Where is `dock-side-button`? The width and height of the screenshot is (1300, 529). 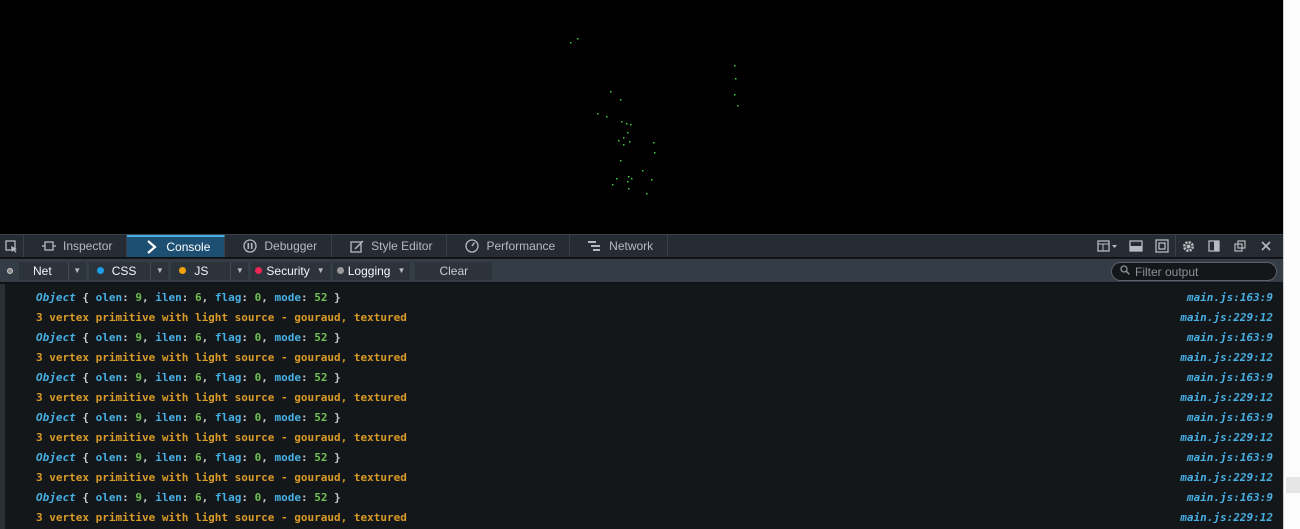 dock-side-button is located at coordinates (1214, 246).